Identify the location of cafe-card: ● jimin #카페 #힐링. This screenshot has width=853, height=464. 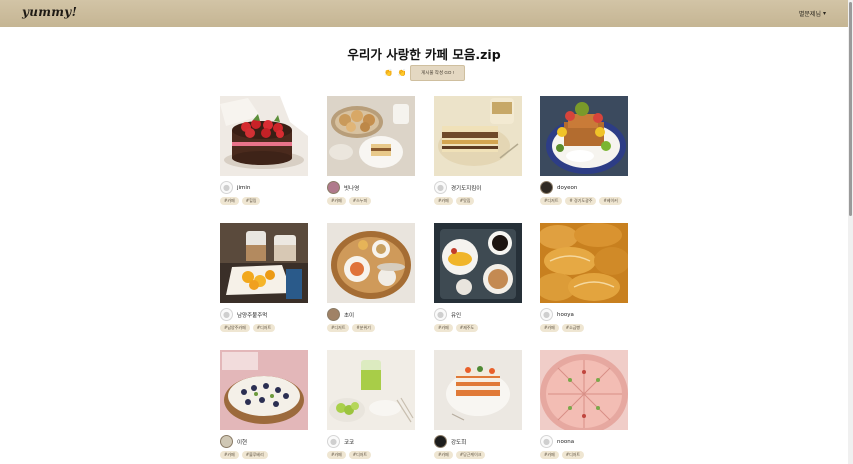
(264, 158).